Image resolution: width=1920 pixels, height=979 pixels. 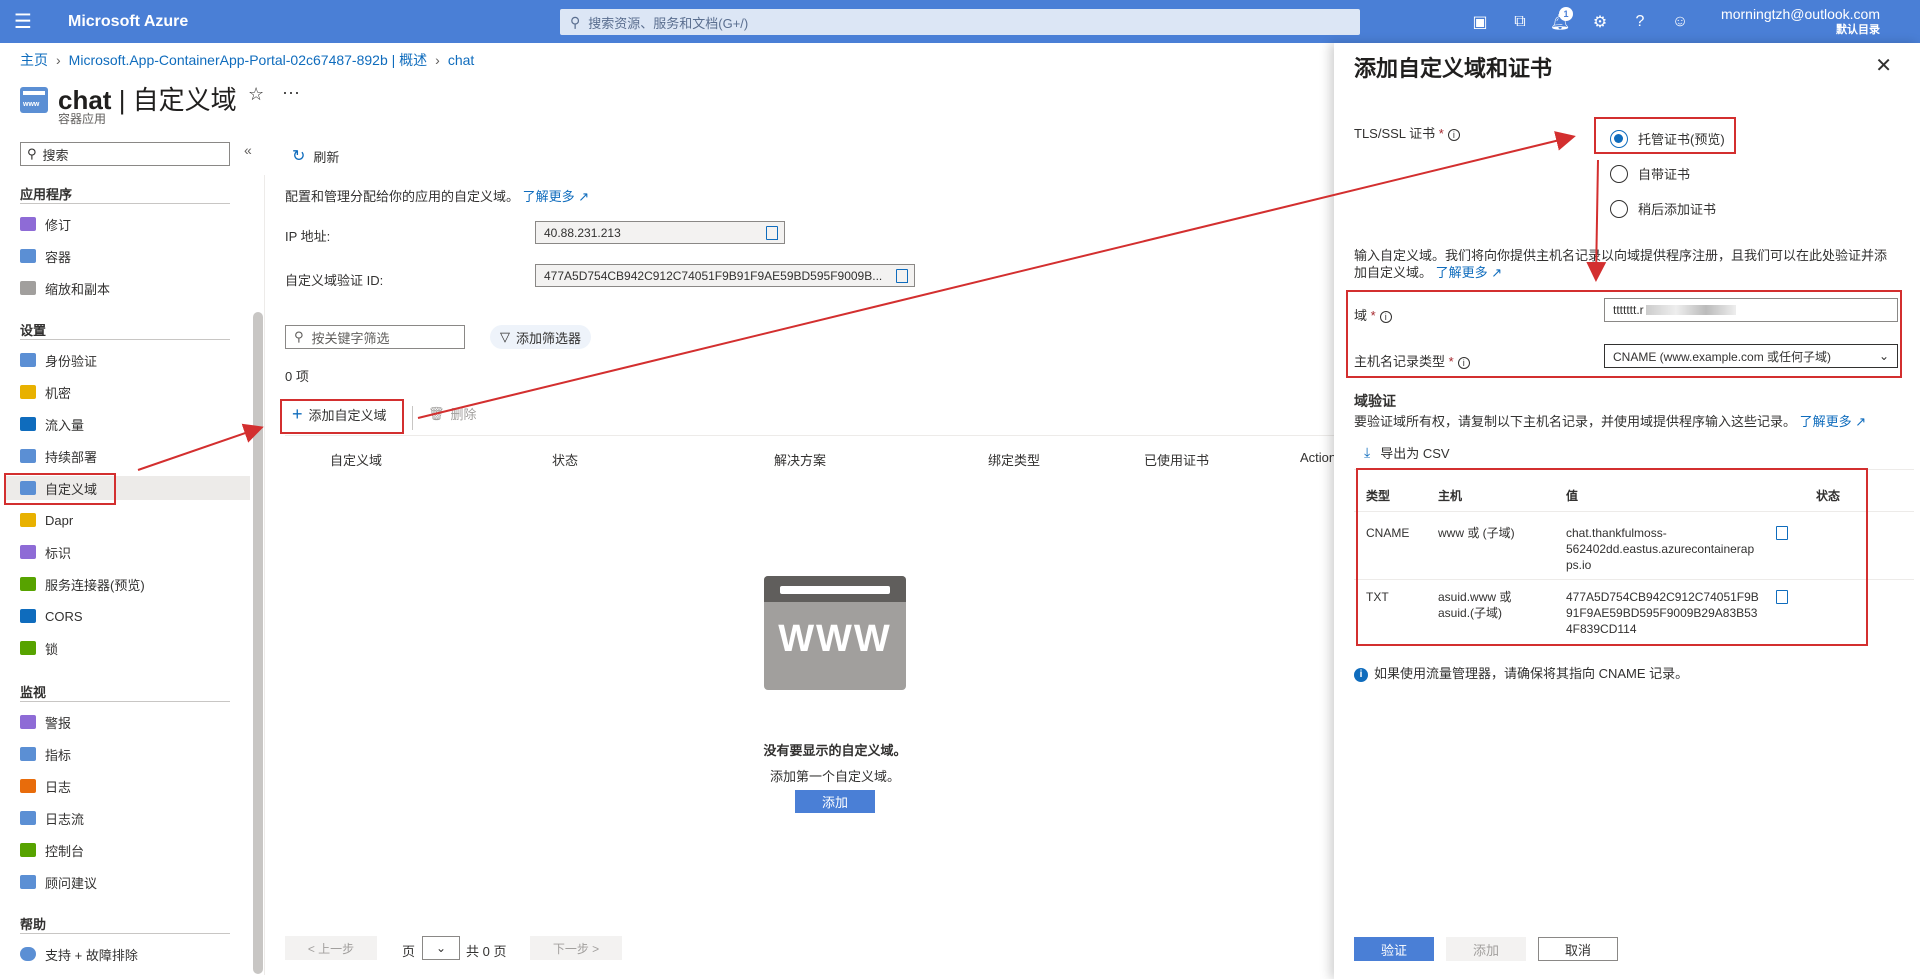 What do you see at coordinates (1520, 21) in the screenshot?
I see `directory-filter-icon: ⧉` at bounding box center [1520, 21].